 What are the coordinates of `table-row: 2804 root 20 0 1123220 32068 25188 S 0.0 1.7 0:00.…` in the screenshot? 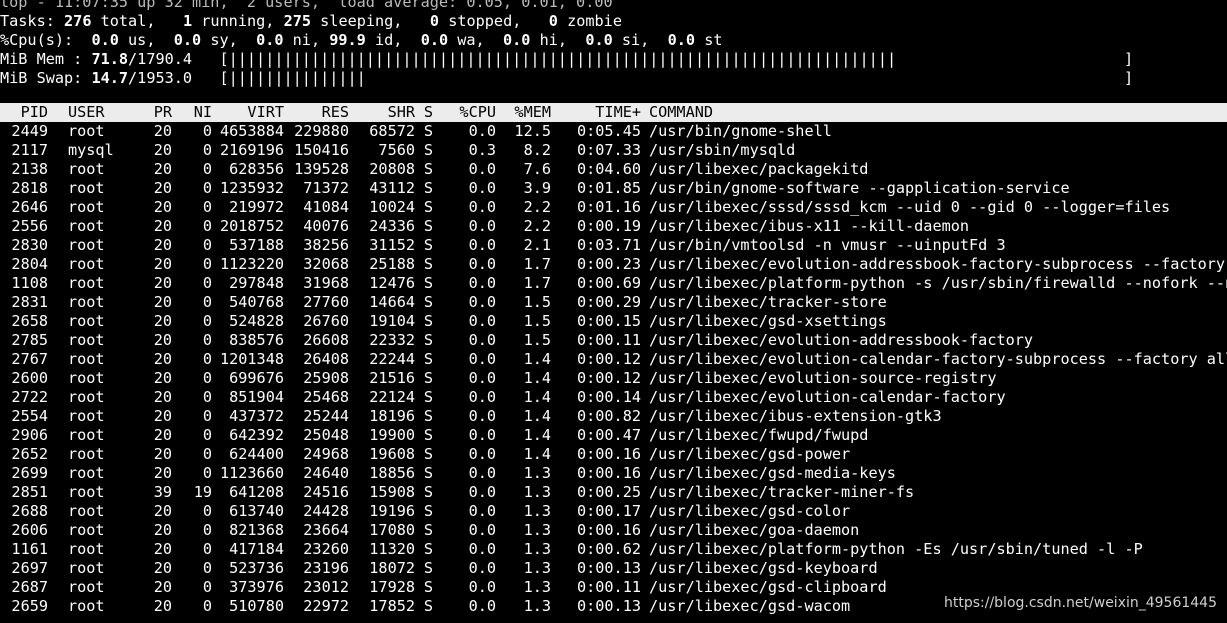 It's located at (613, 264).